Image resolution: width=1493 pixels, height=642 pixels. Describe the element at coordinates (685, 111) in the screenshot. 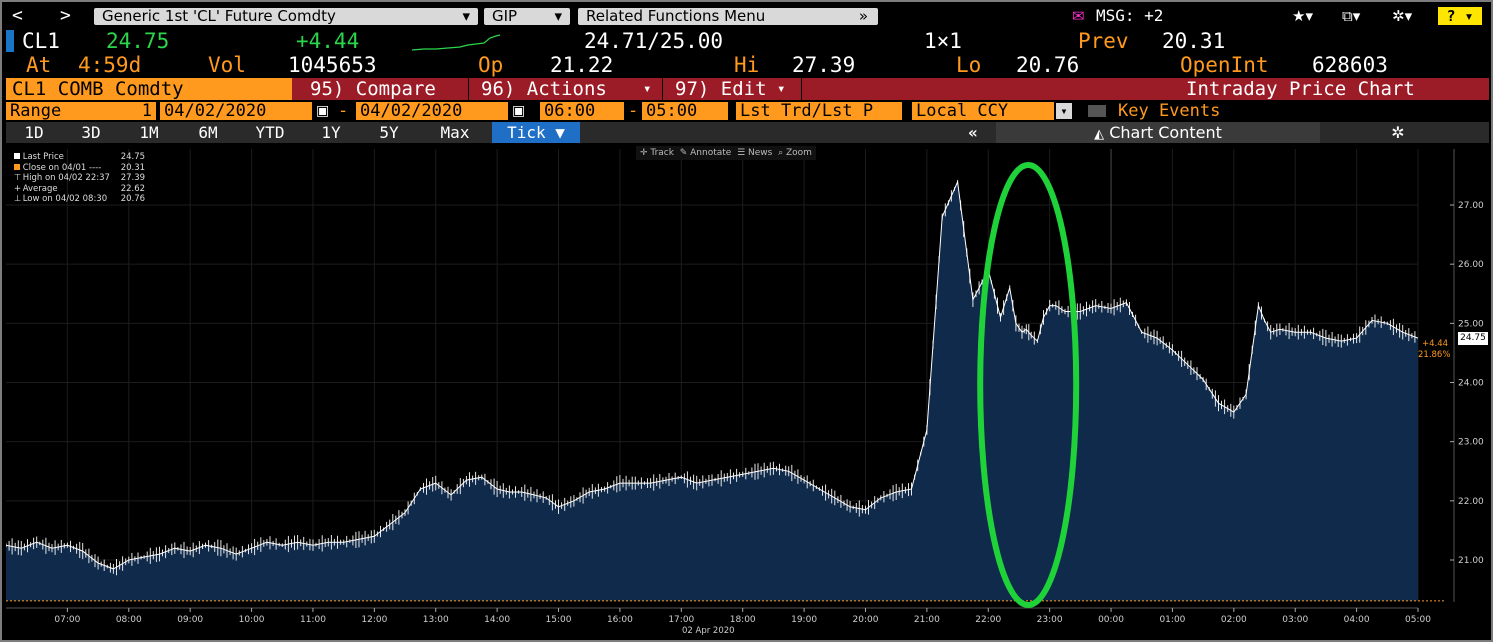

I see `end-time-field: 05:00` at that location.